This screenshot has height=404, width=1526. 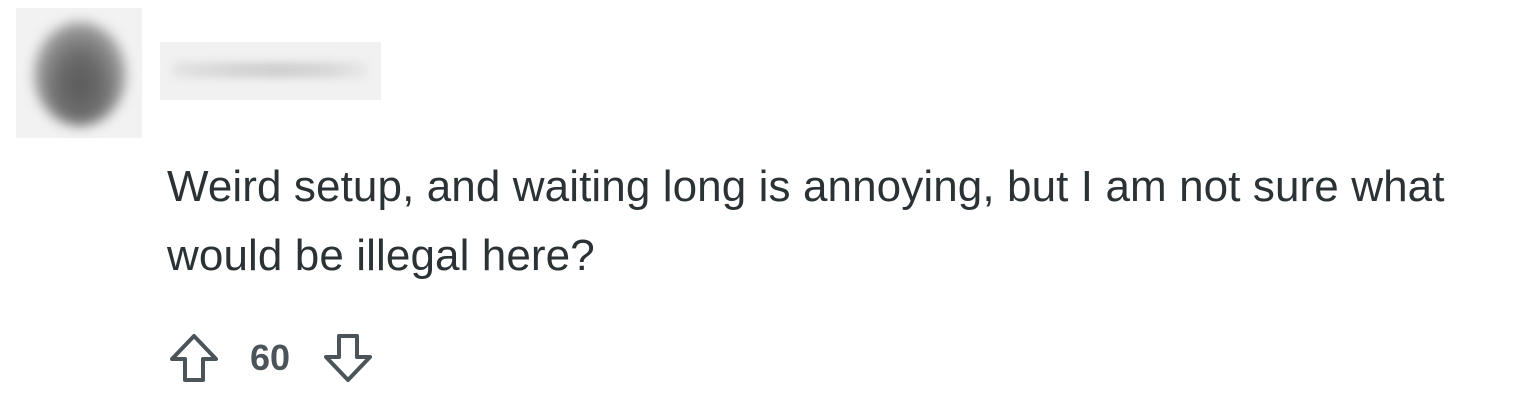 I want to click on vote-bar: 60, so click(x=271, y=358).